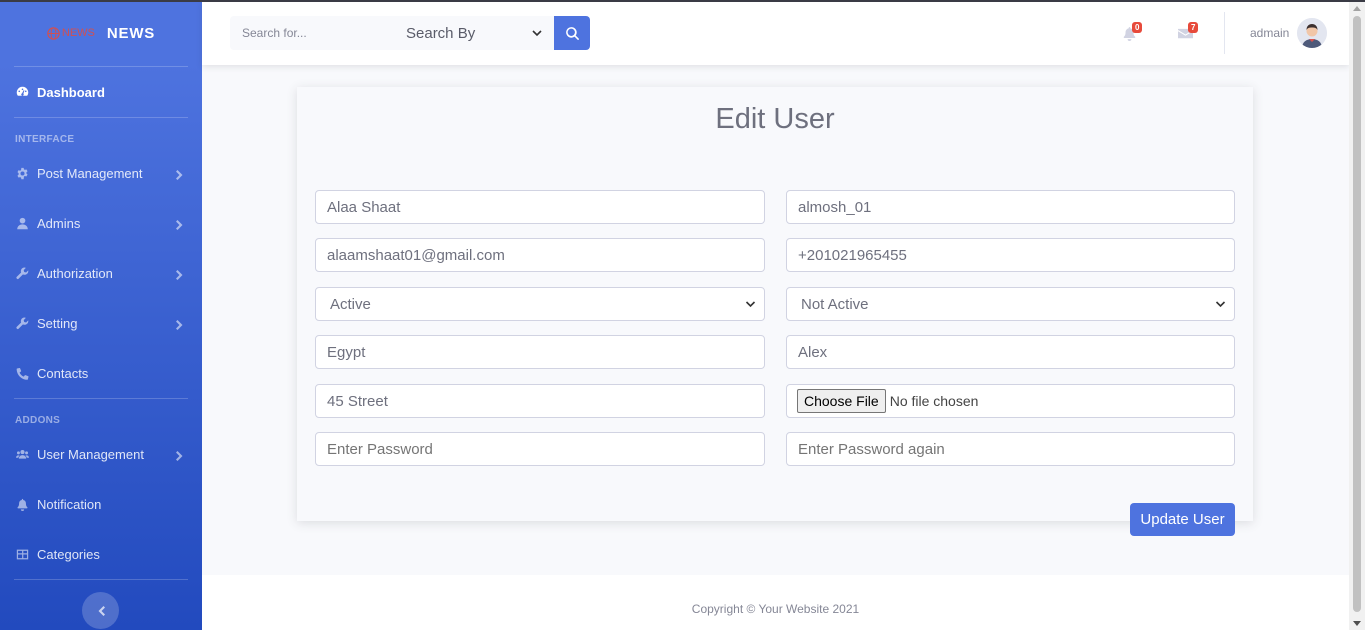 The height and width of the screenshot is (630, 1365). I want to click on sidebar-item-label: Authorization, so click(75, 273).